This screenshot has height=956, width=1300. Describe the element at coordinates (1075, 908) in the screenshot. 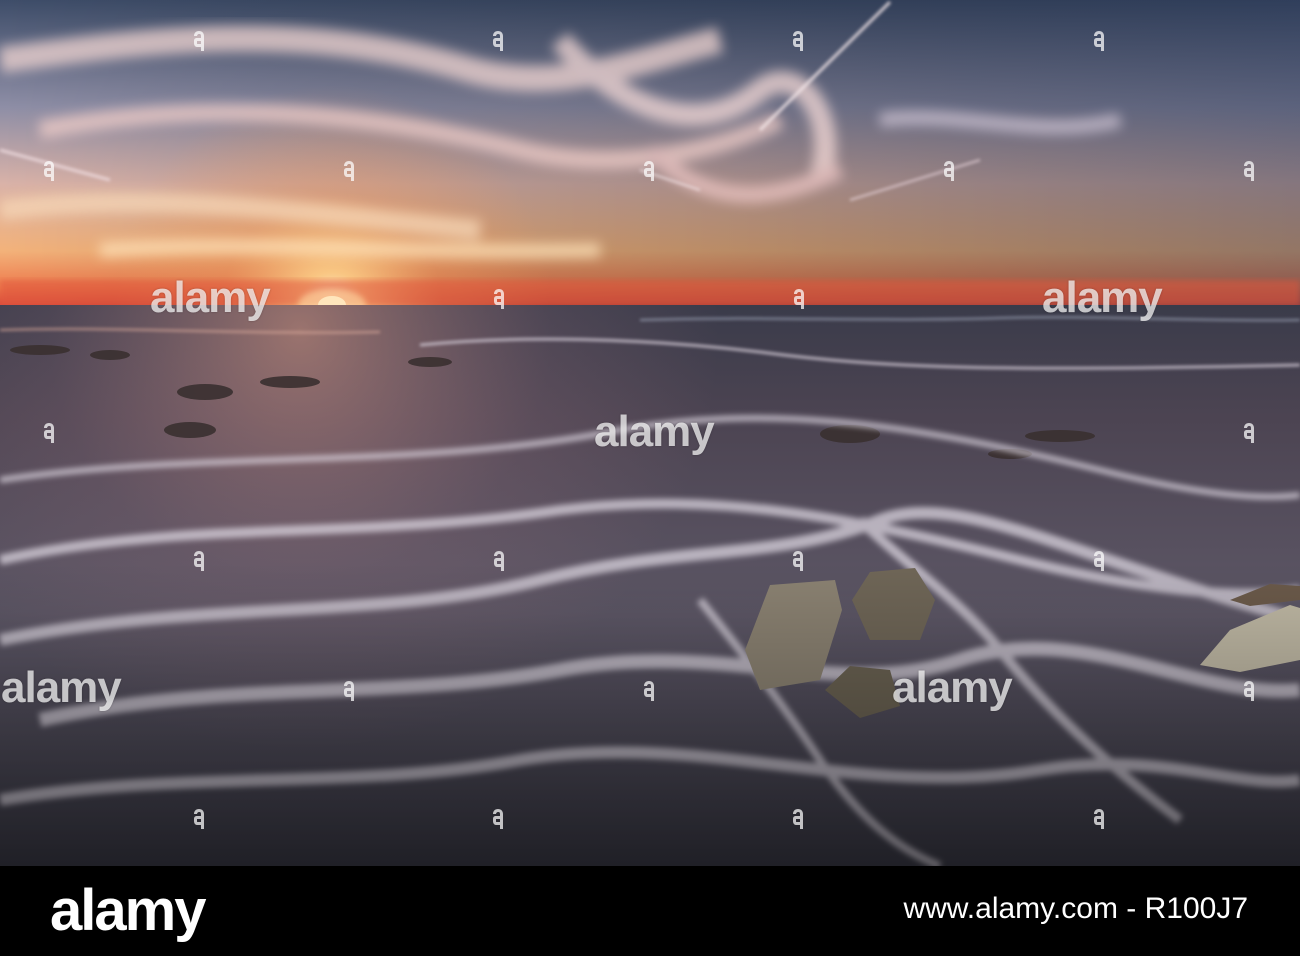

I see `image-reference: www.alamy.com - R100J7` at that location.